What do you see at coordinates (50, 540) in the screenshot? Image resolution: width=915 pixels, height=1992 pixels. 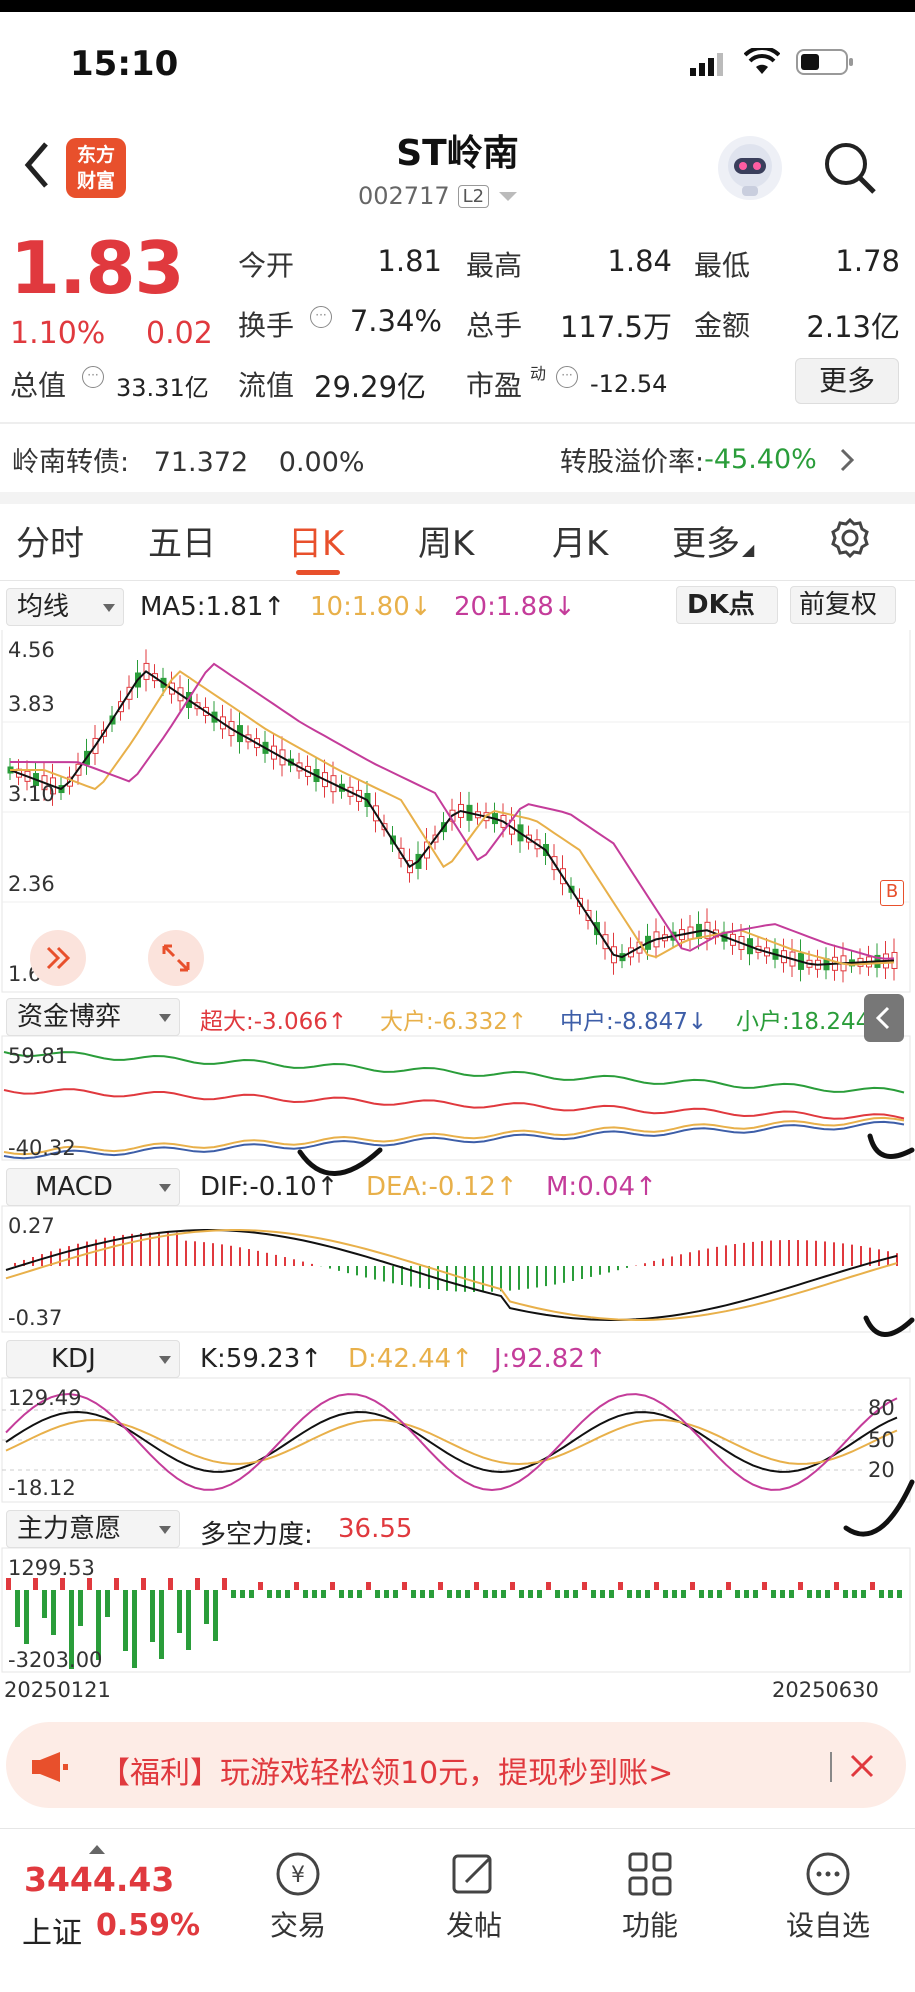 I see `tab-intraday: 分时` at bounding box center [50, 540].